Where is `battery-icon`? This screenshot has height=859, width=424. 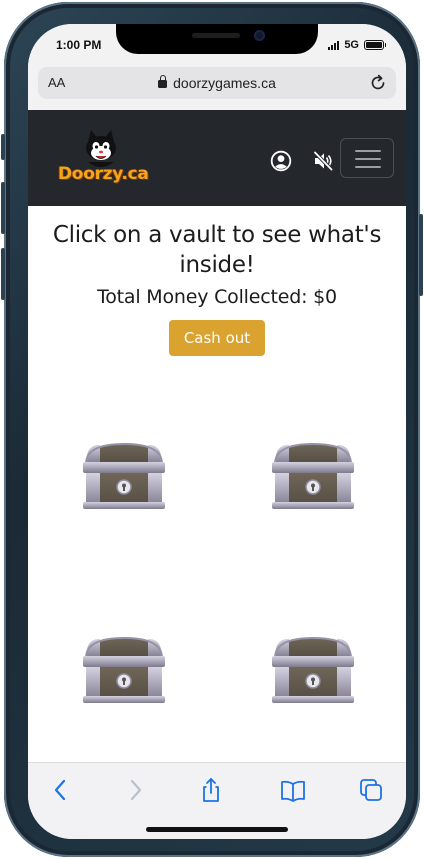
battery-icon is located at coordinates (375, 45).